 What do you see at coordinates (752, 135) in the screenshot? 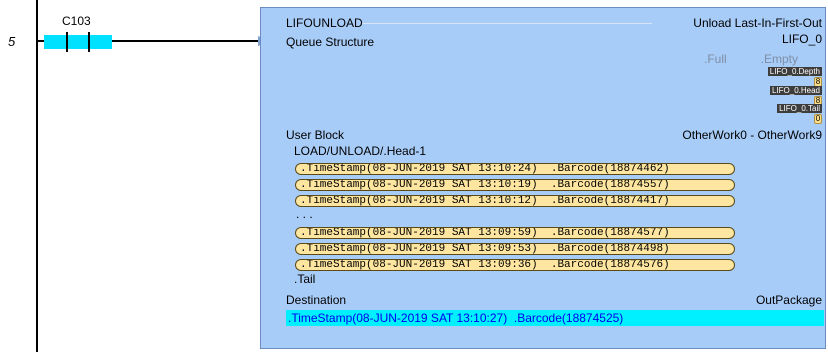
I see `user-block-range: OtherWork0 - OtherWork9` at bounding box center [752, 135].